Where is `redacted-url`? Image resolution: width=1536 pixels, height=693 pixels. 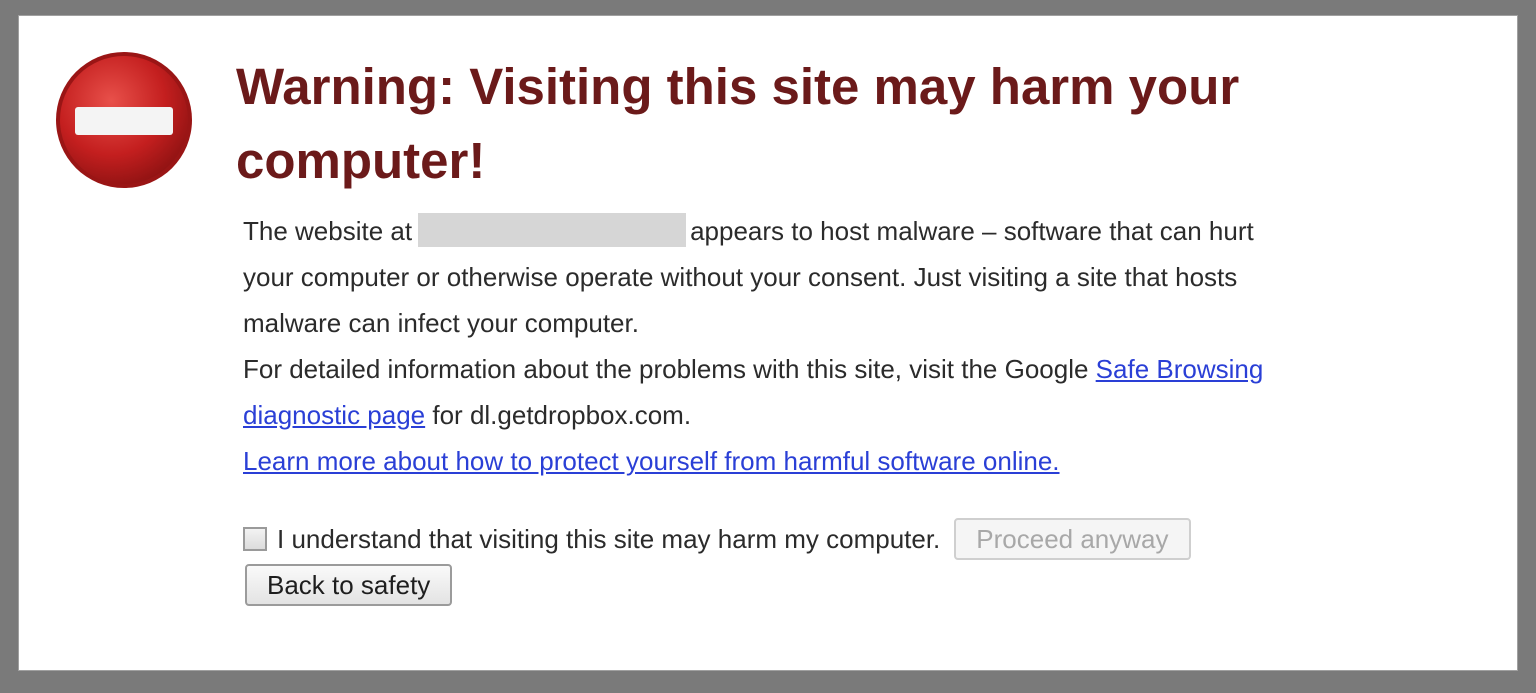
redacted-url is located at coordinates (552, 230).